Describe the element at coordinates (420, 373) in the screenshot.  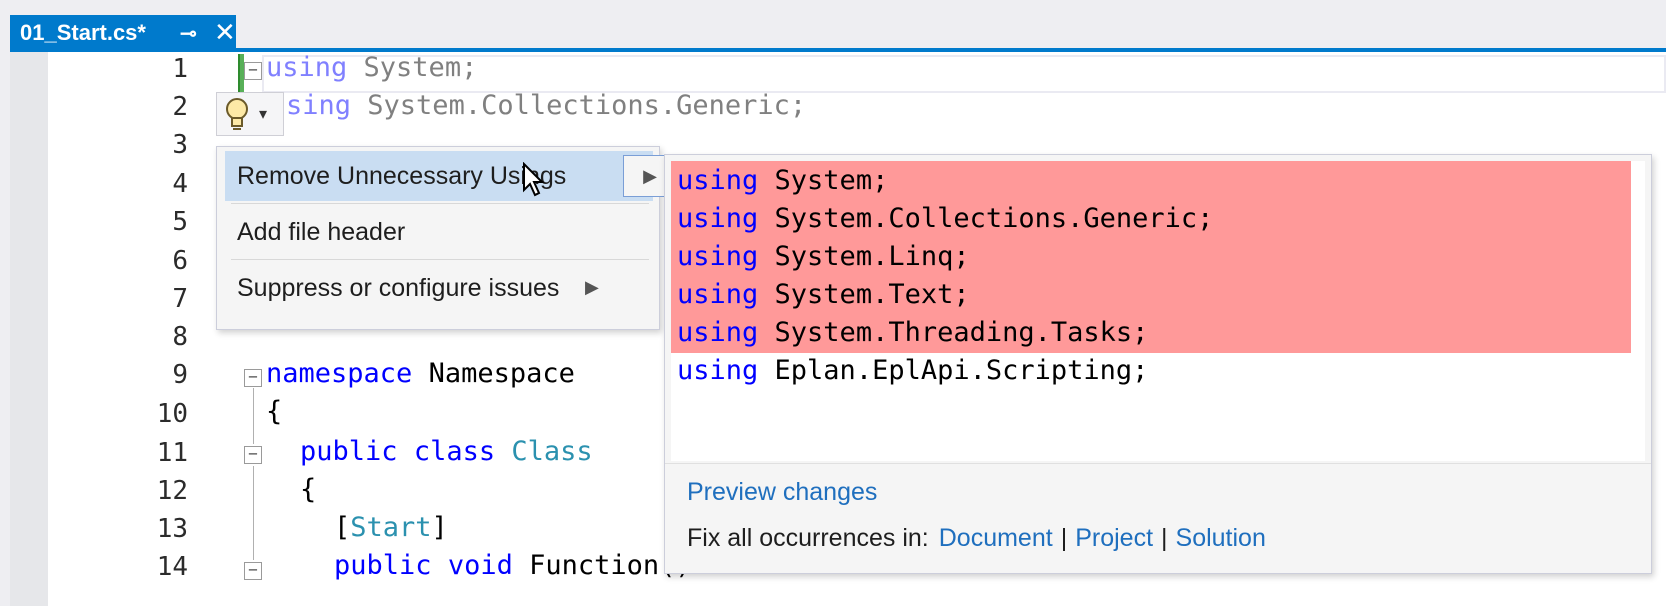
I see `code-line-9: namespace Namespace` at that location.